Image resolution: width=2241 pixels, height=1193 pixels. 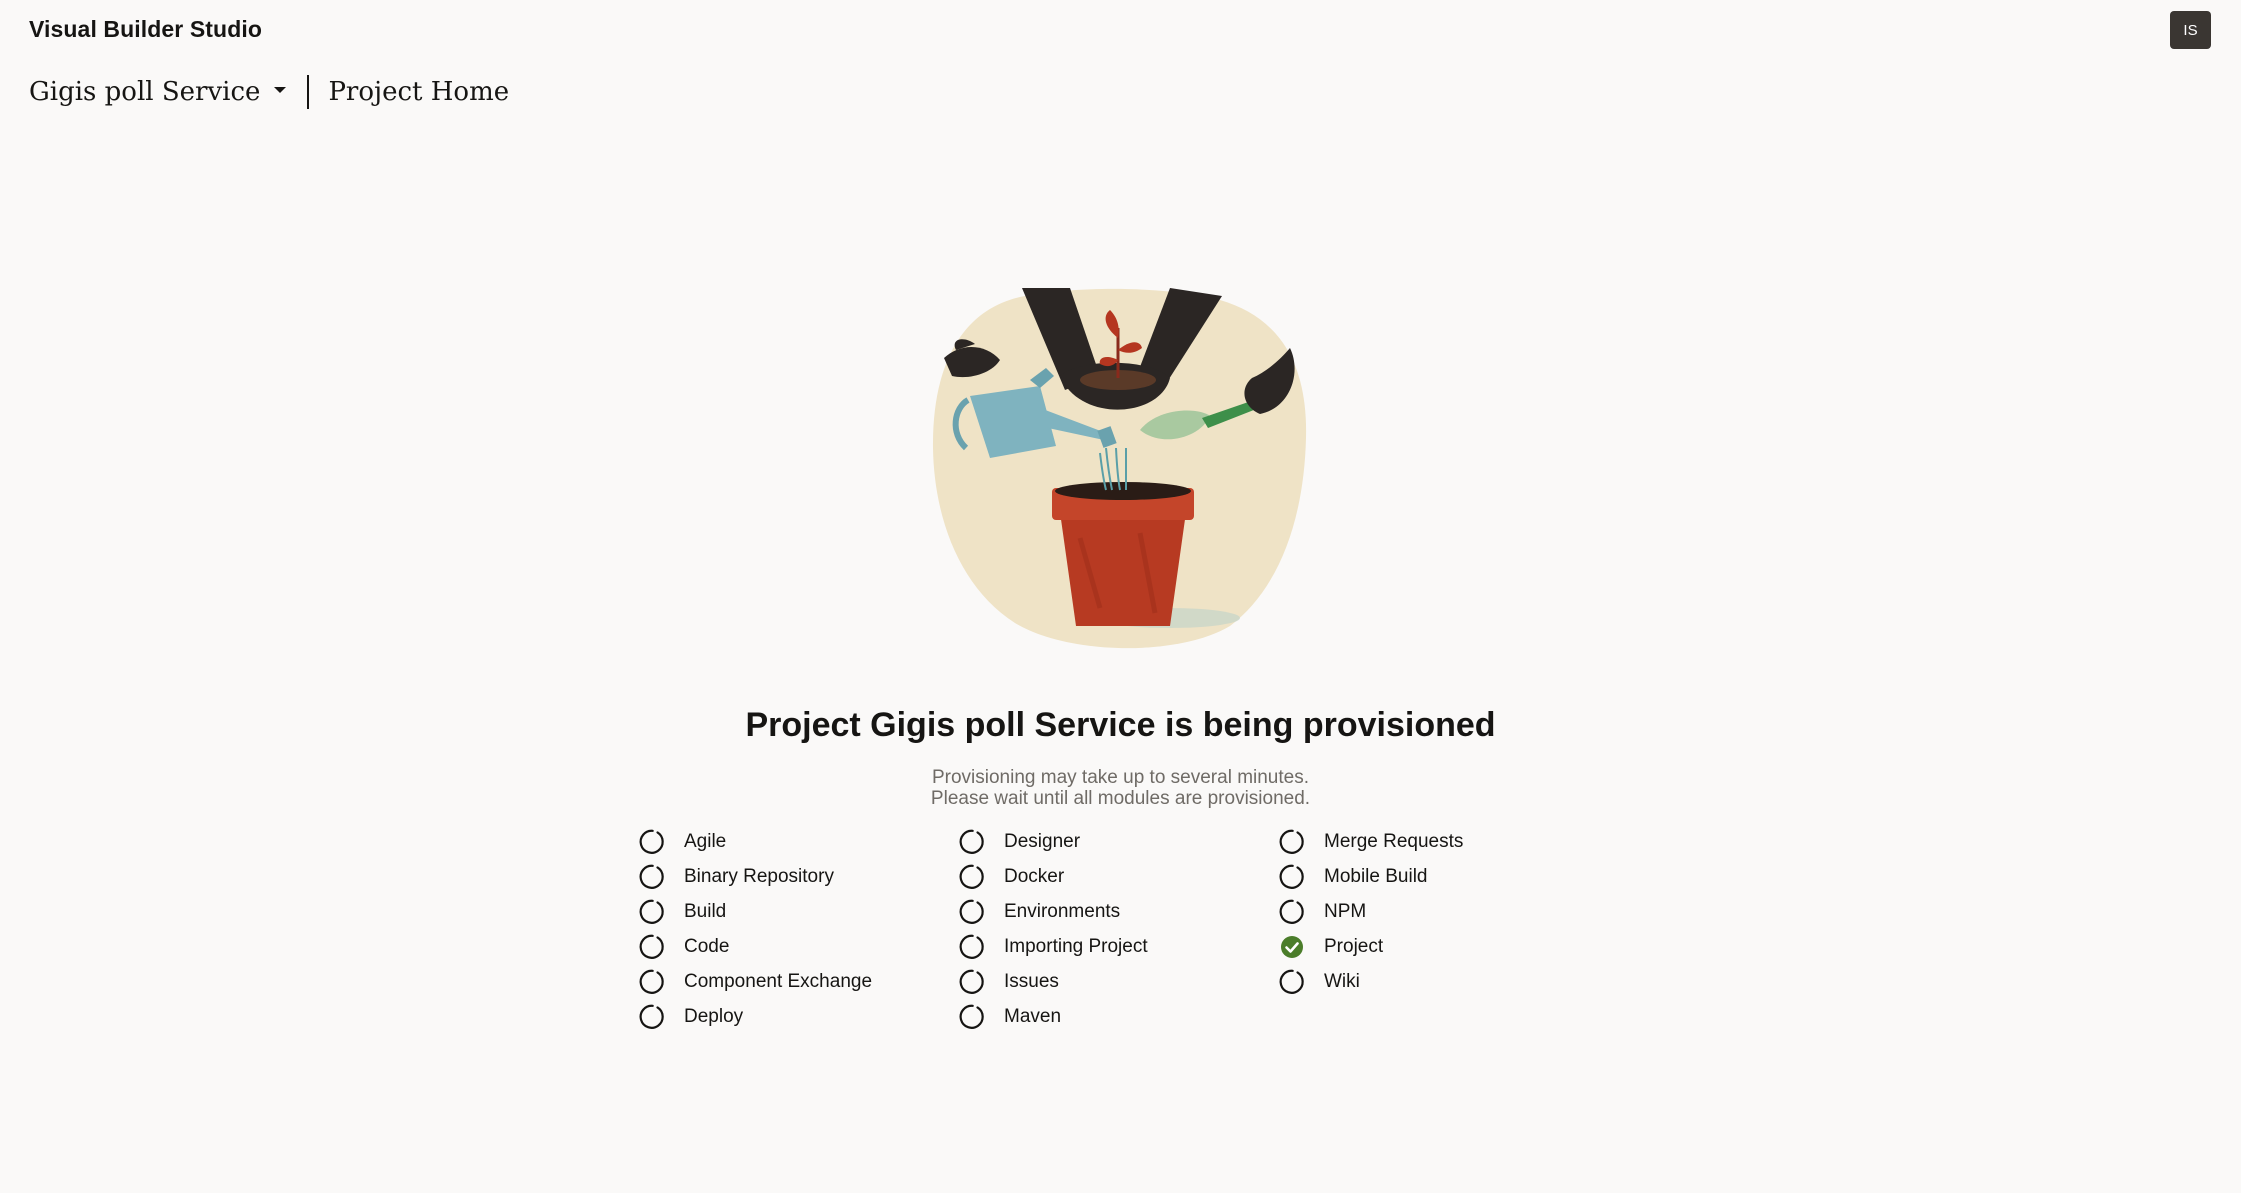 I want to click on module-item: Agile, so click(x=798, y=841).